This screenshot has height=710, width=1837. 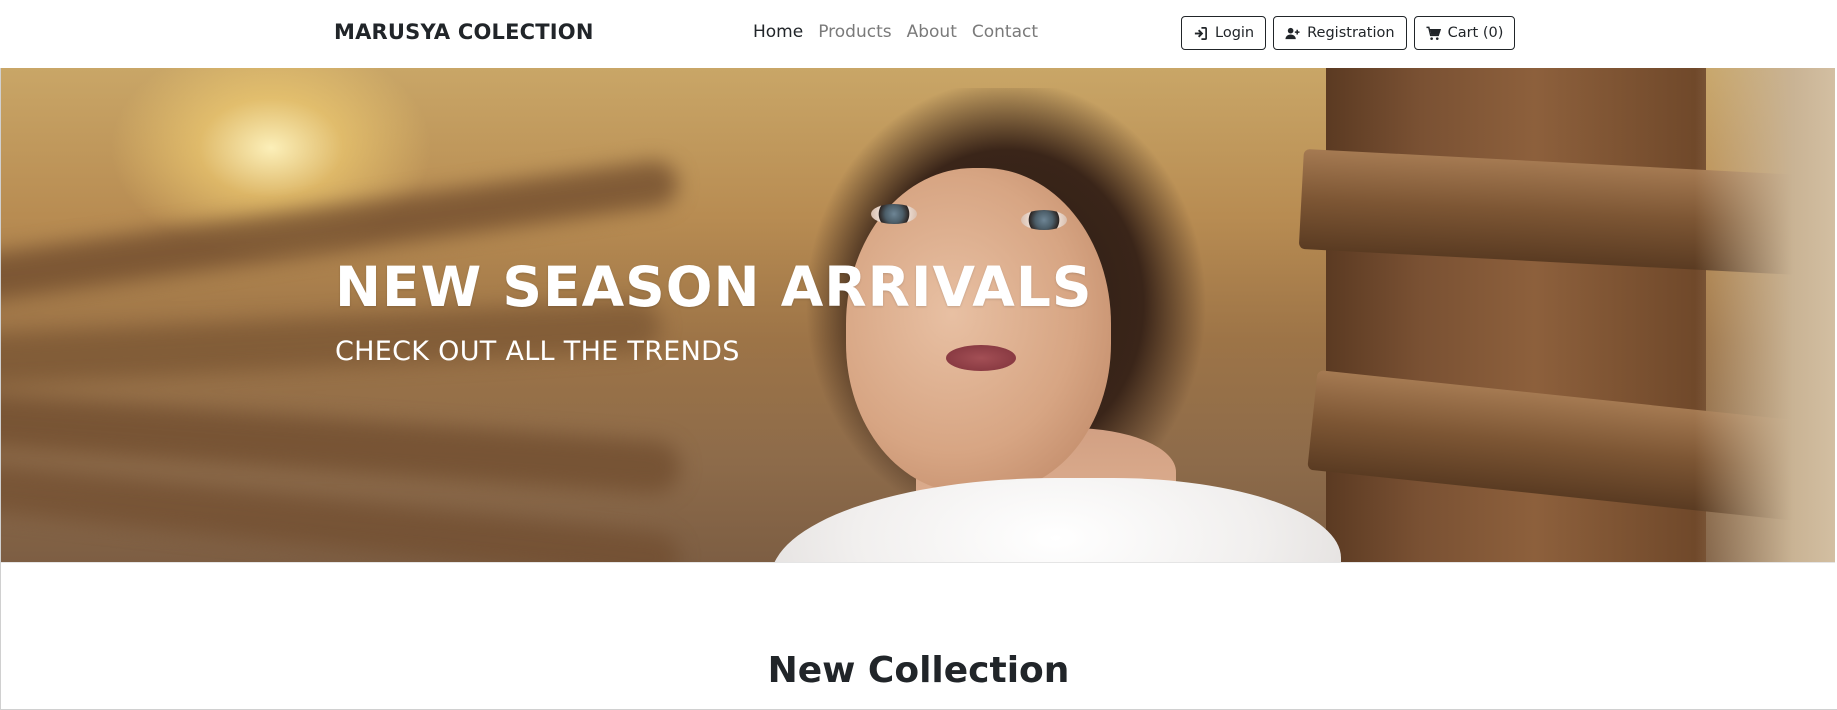 I want to click on nav-buttons: Login Registration Cart (0), so click(x=1348, y=33).